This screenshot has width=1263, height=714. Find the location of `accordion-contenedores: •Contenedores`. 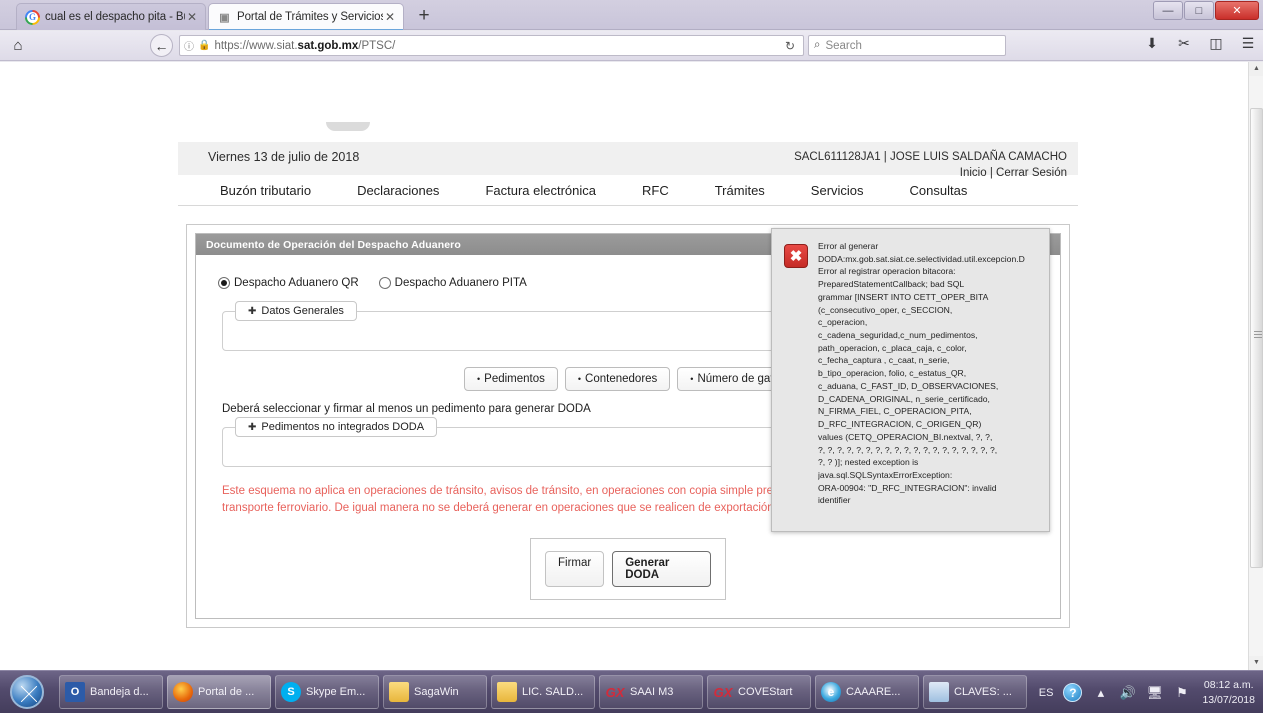

accordion-contenedores: •Contenedores is located at coordinates (617, 379).